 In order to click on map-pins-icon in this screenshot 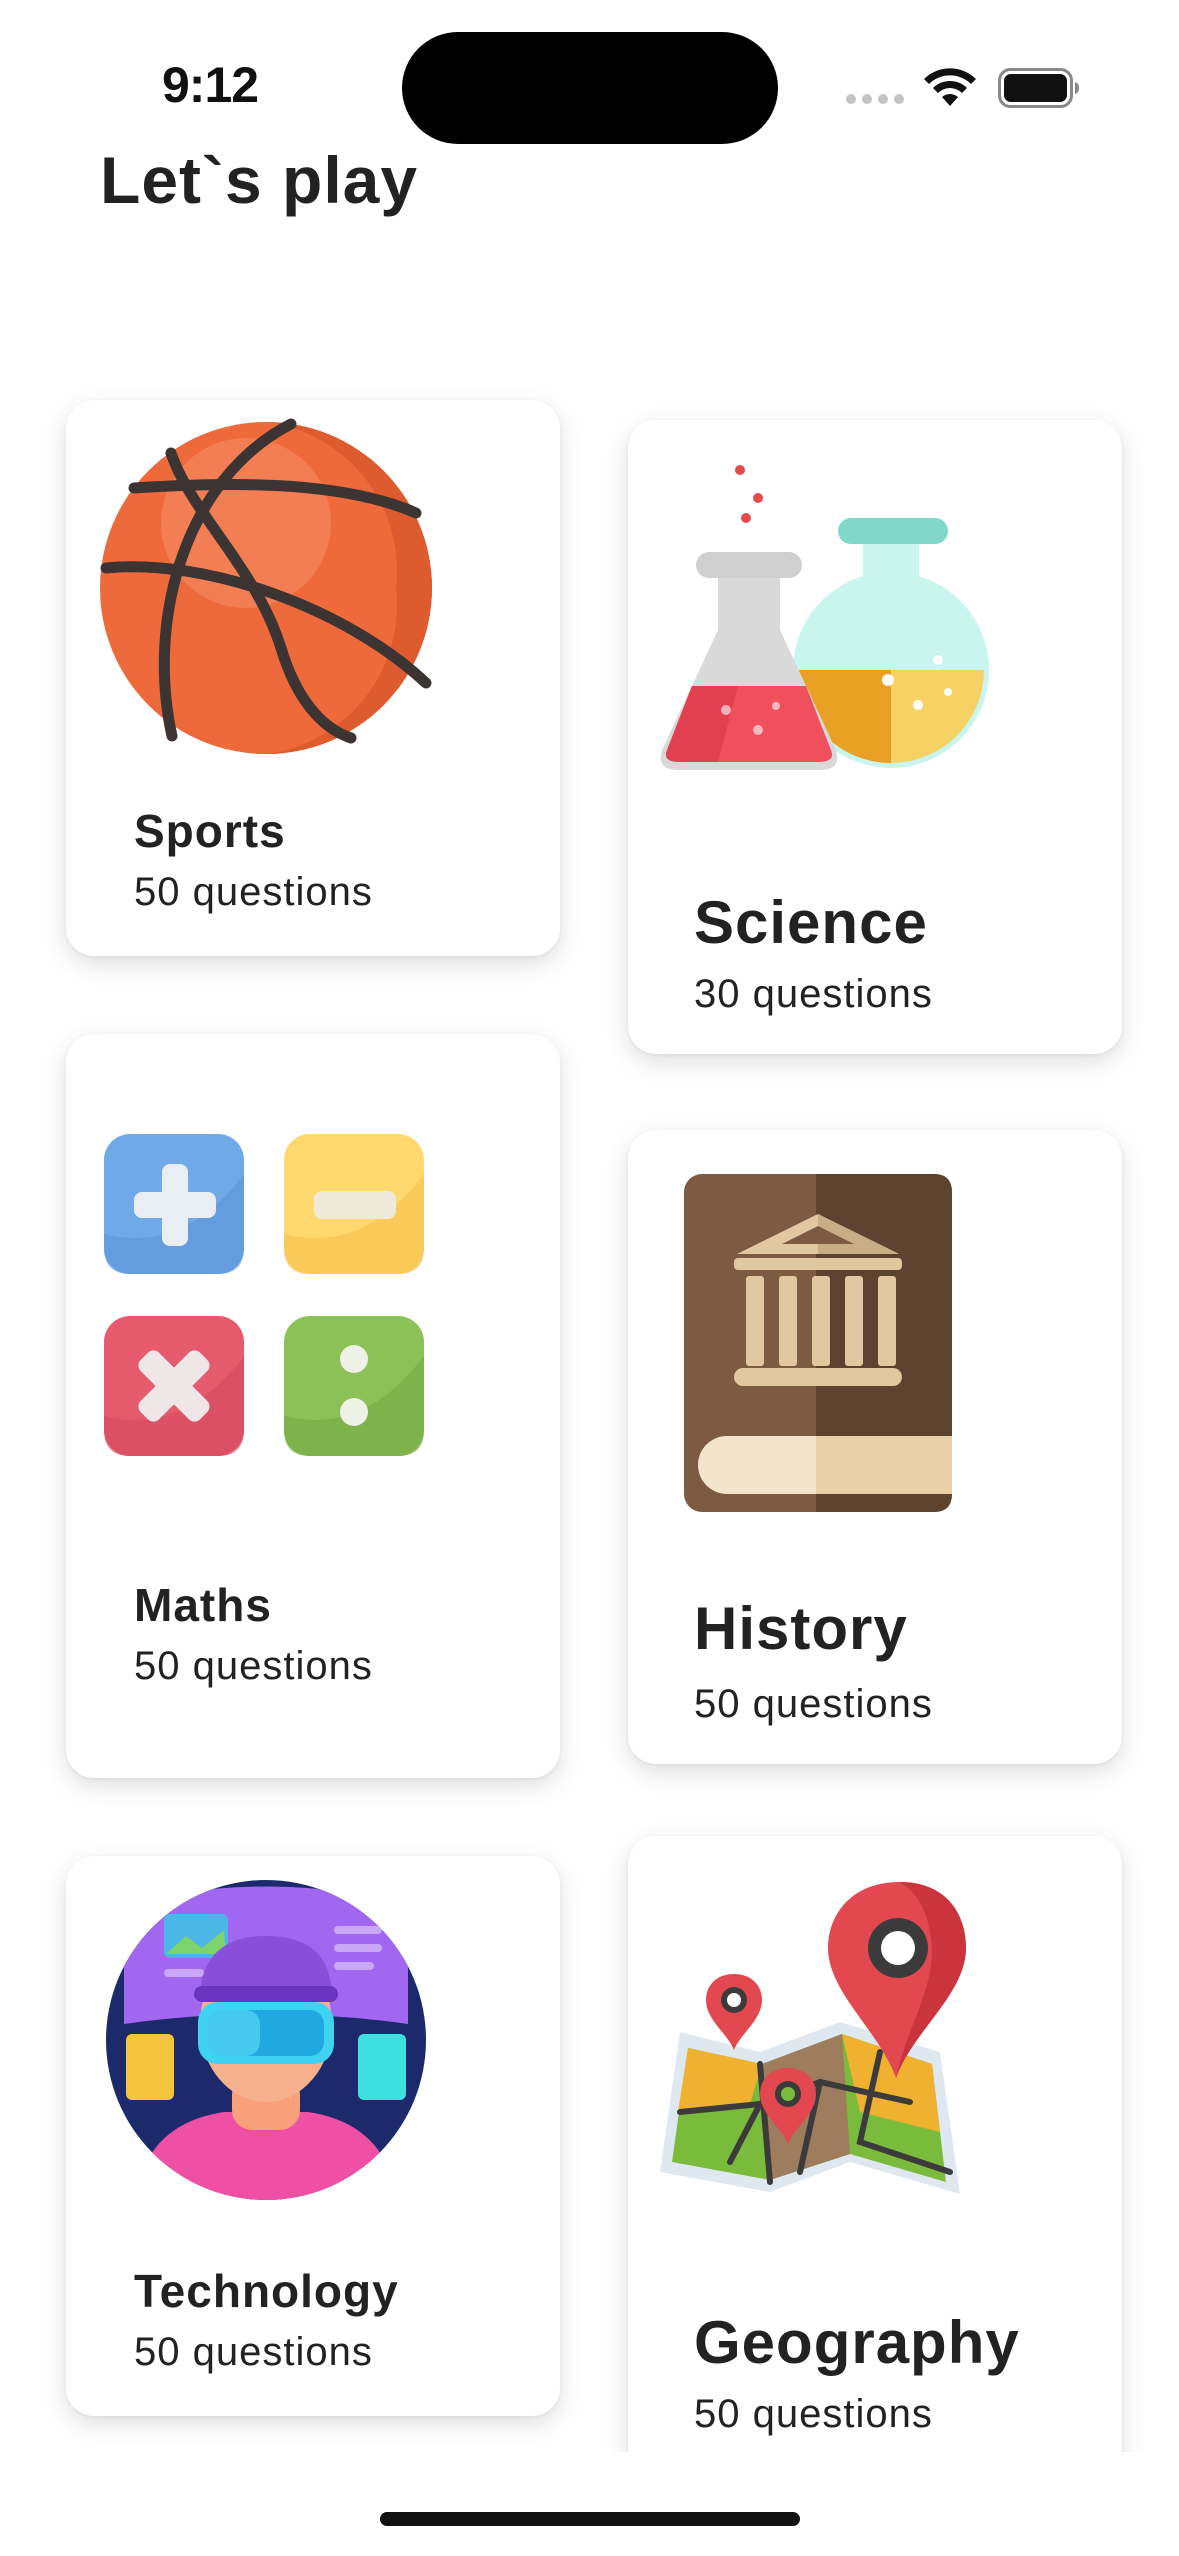, I will do `click(813, 2038)`.